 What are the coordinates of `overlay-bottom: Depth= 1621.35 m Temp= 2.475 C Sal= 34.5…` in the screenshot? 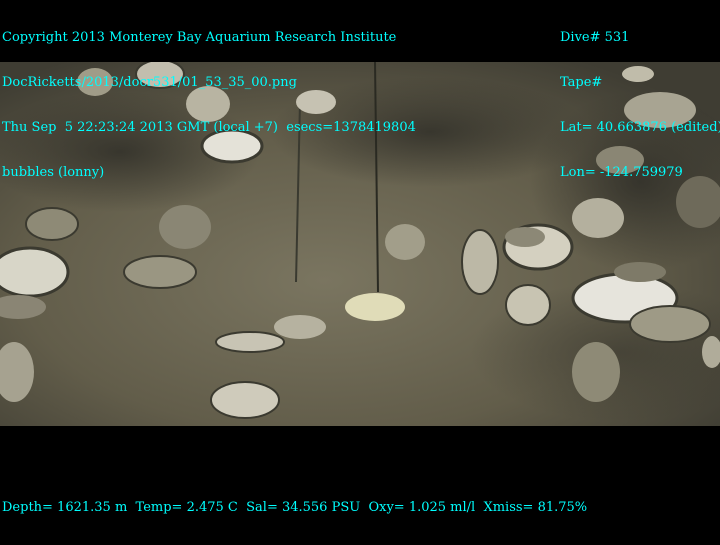 It's located at (294, 507).